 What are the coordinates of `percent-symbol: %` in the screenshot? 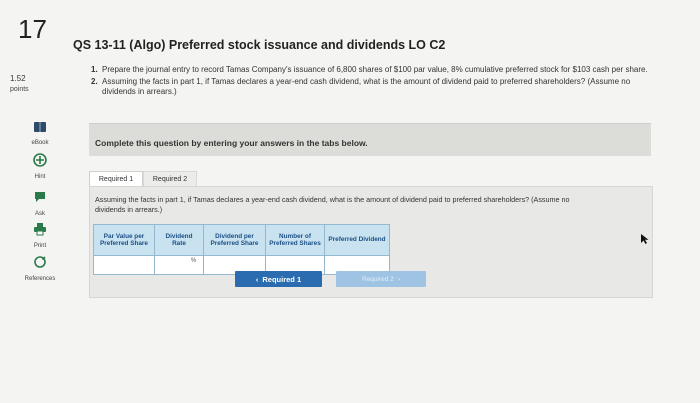 It's located at (194, 261).